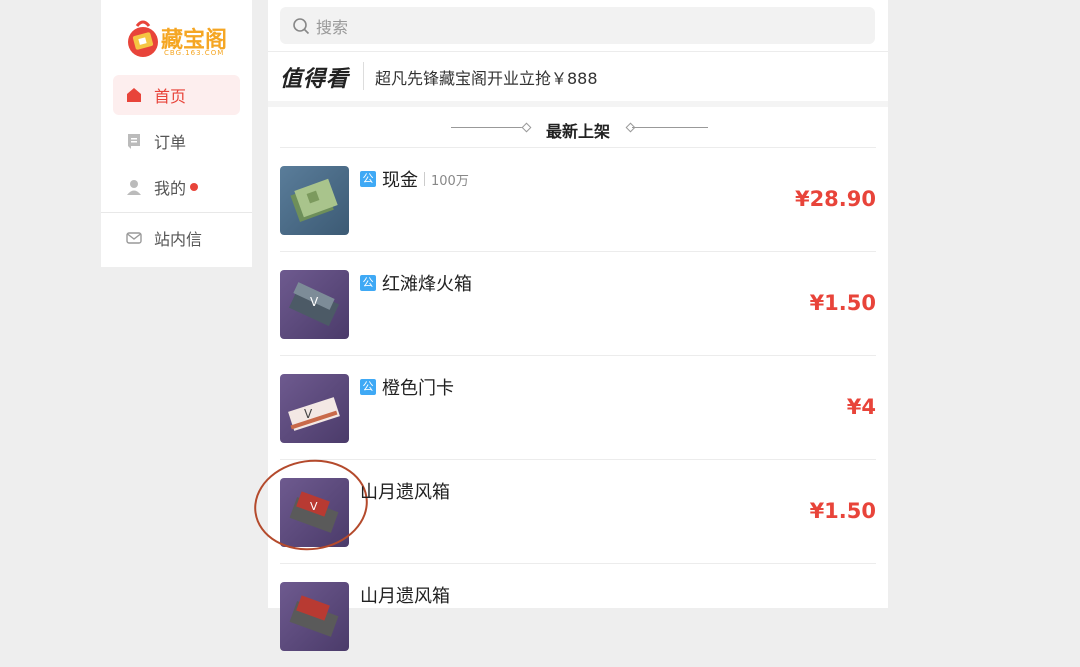 This screenshot has width=1080, height=667. What do you see at coordinates (578, 615) in the screenshot?
I see `listing-item: 山月遗风箱` at bounding box center [578, 615].